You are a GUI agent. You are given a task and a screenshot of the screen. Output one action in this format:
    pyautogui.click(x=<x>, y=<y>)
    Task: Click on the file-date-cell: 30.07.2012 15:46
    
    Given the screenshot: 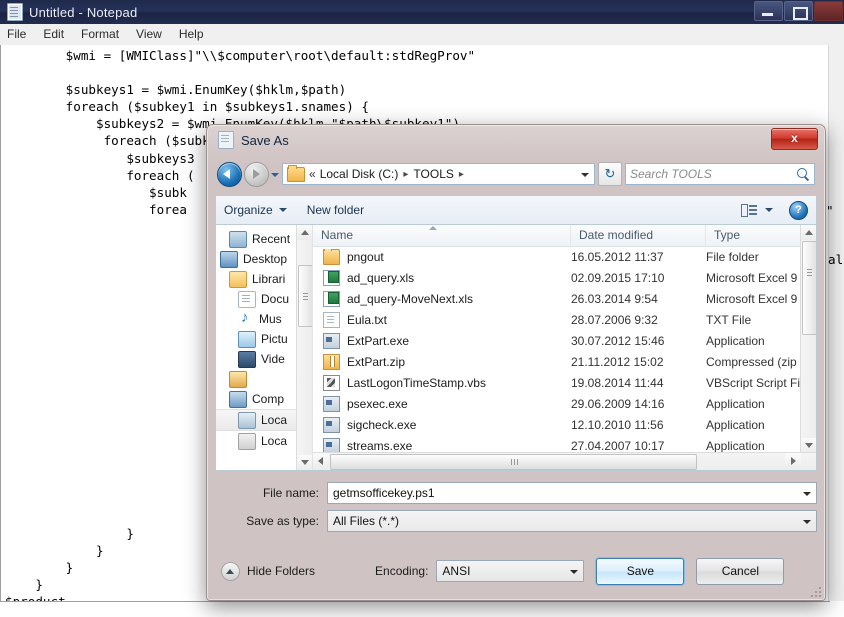 What is the action you would take?
    pyautogui.click(x=618, y=340)
    